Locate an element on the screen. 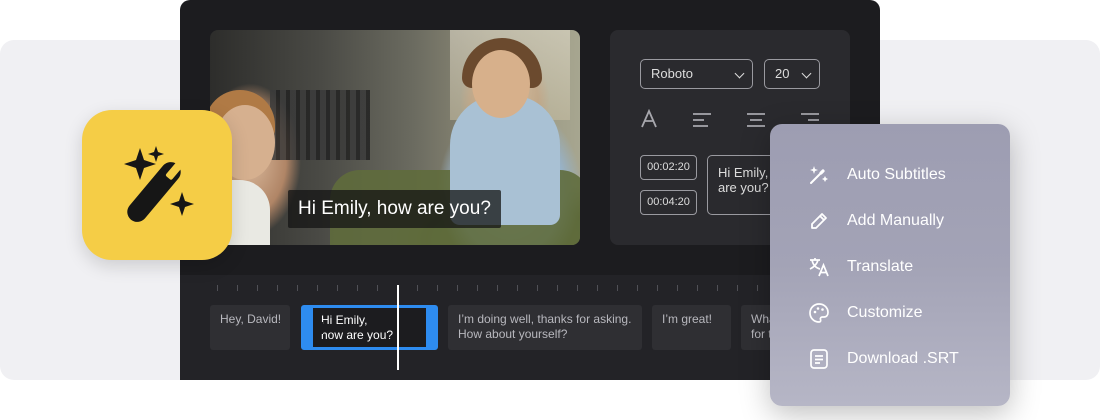 The width and height of the screenshot is (1100, 420). translate-icon is located at coordinates (819, 267).